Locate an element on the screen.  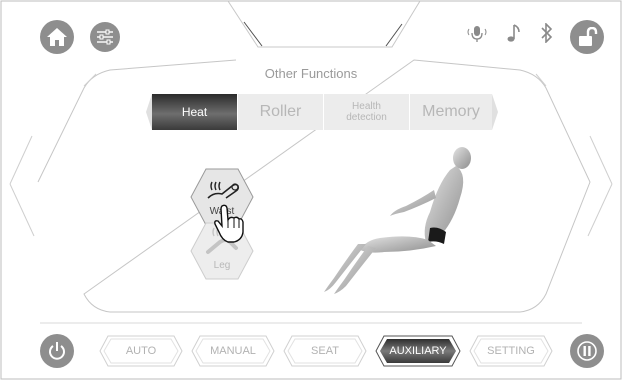
mode-auto-button: AUTO is located at coordinates (141, 351).